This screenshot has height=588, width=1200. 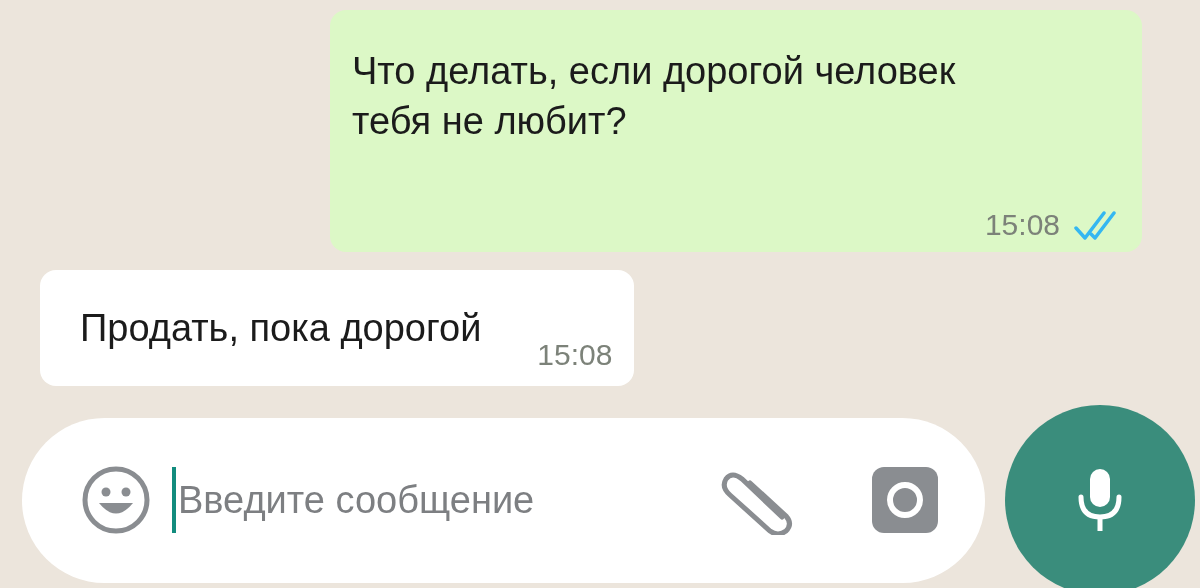 I want to click on message-text: Продать, пока дорогой, so click(x=281, y=328).